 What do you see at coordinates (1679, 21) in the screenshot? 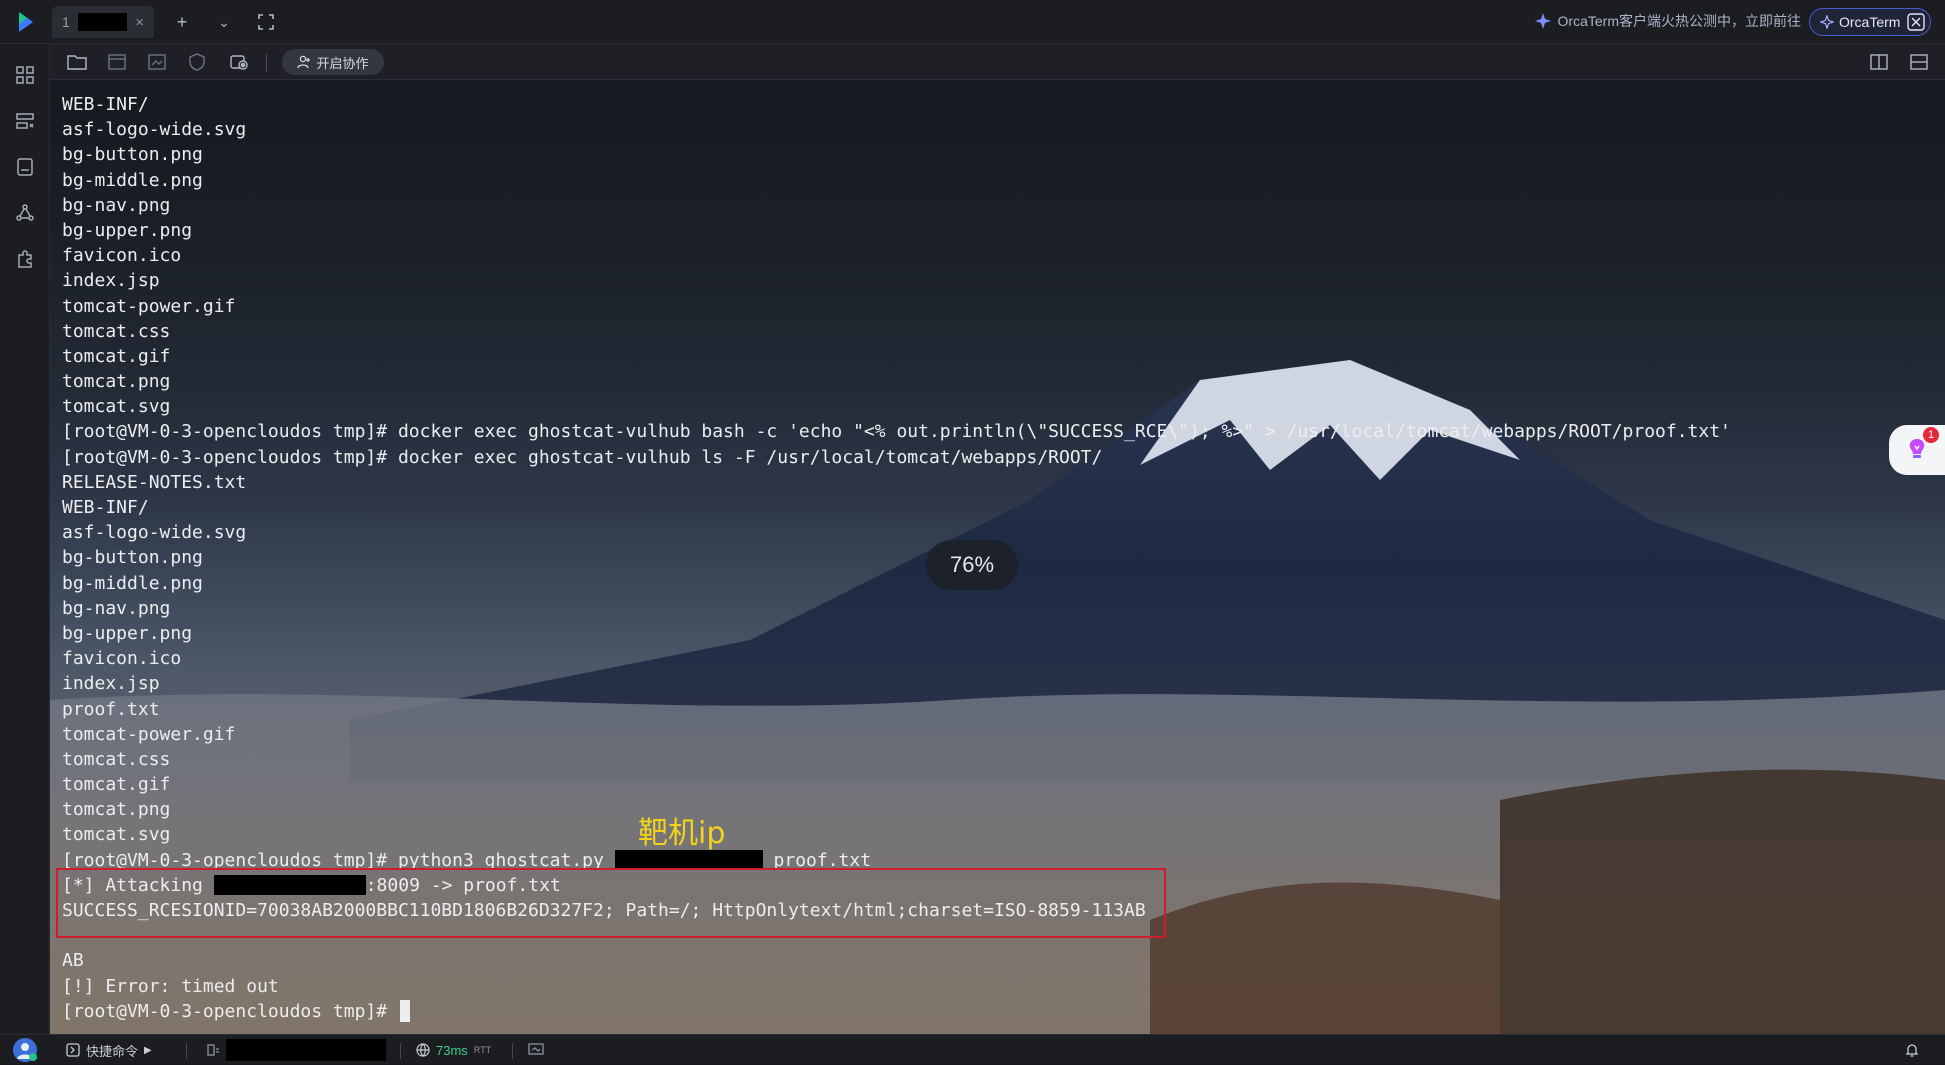
I see `promo-text: OrcaTerm客户端火热公测中，立即前往` at bounding box center [1679, 21].